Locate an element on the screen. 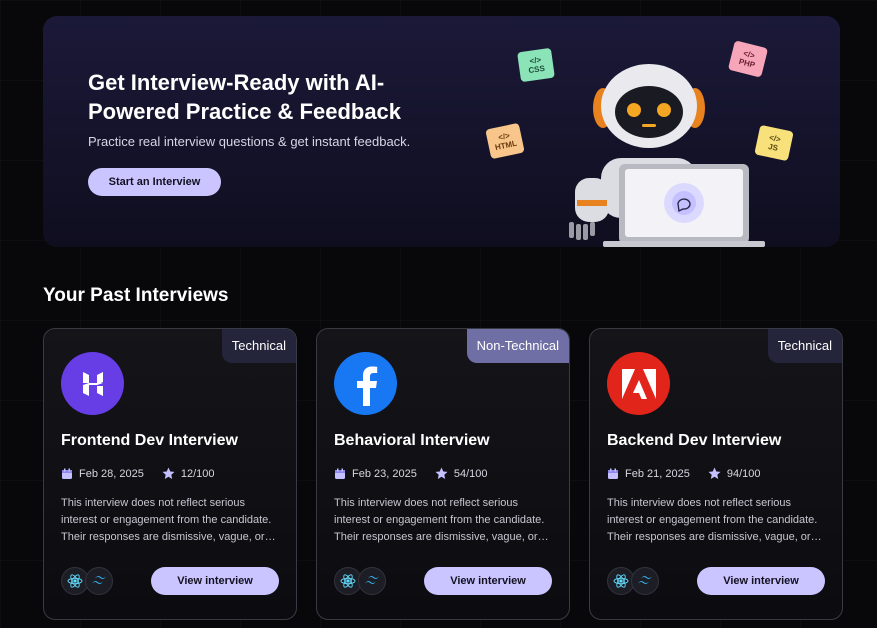  robot-illustration: </> CSS </> PHP </> HTML </> JS is located at coordinates (648, 142).